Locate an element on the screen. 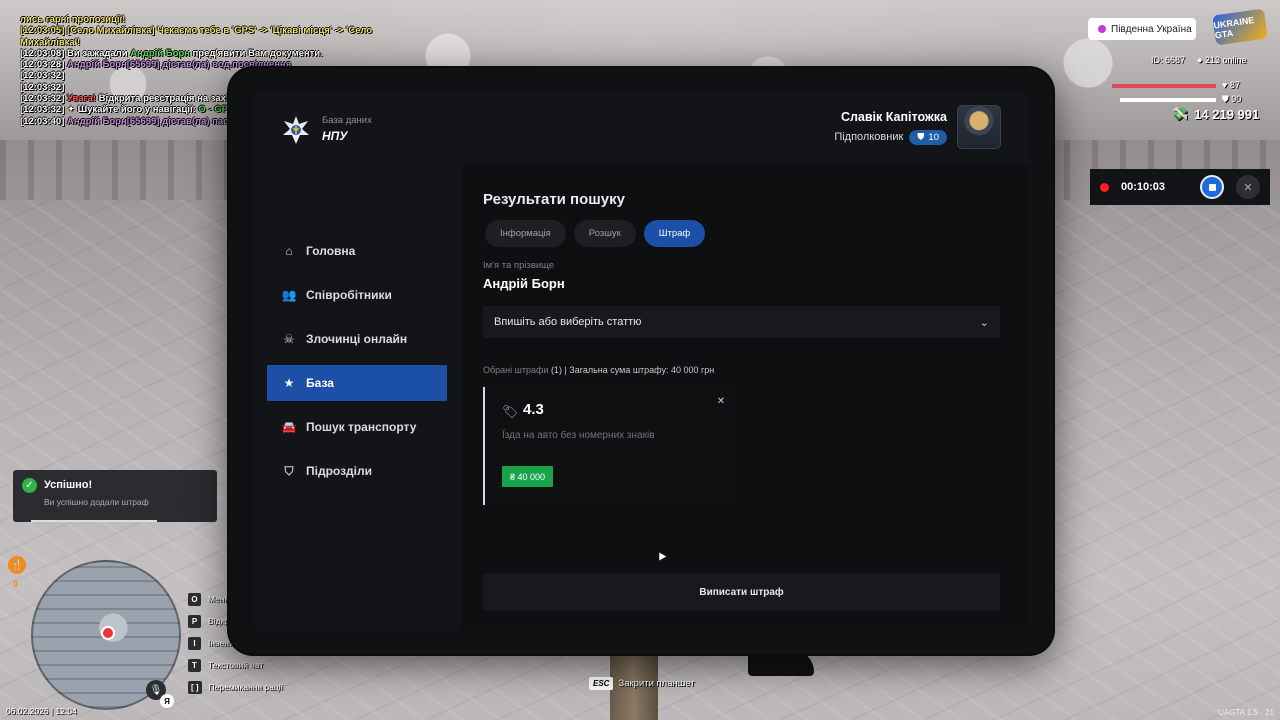 The width and height of the screenshot is (1280, 720). armor-value: ⛊ 90 is located at coordinates (1232, 99).